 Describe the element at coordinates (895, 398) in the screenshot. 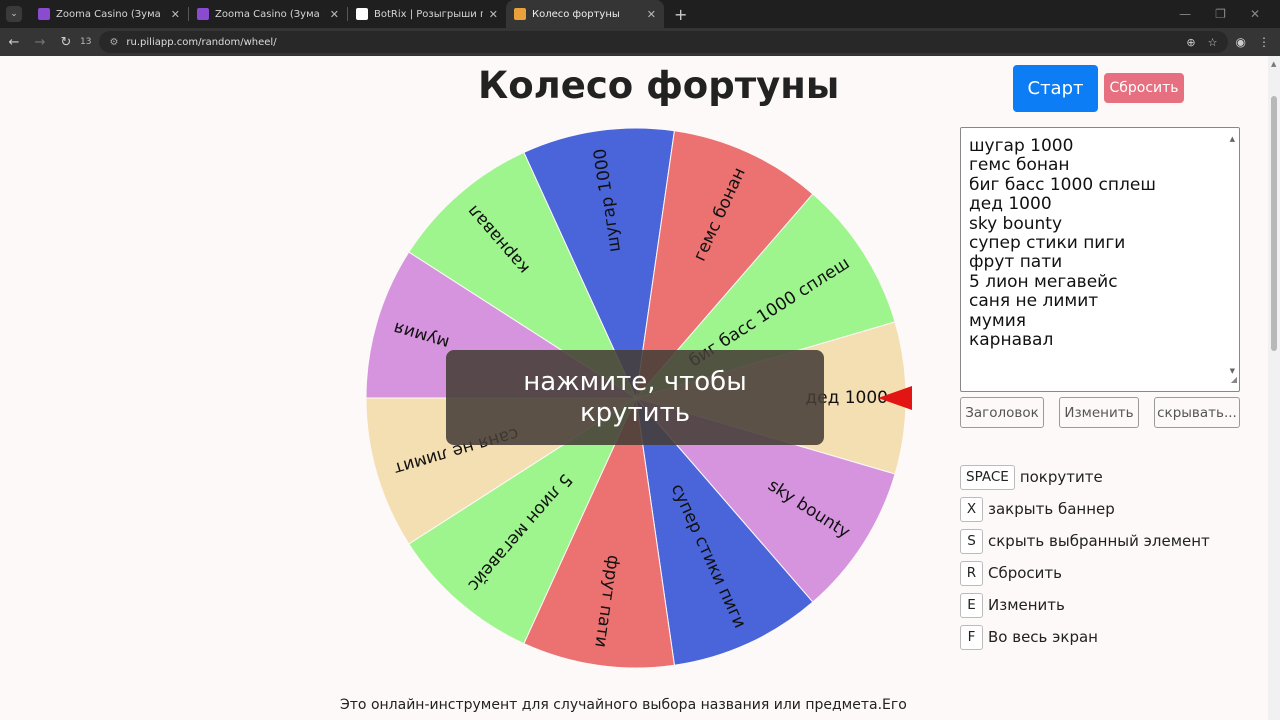

I see `wheel-pointer-icon` at that location.